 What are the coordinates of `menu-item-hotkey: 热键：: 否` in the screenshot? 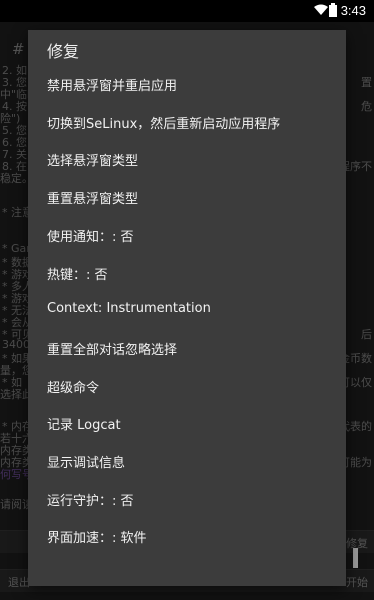 It's located at (187, 274).